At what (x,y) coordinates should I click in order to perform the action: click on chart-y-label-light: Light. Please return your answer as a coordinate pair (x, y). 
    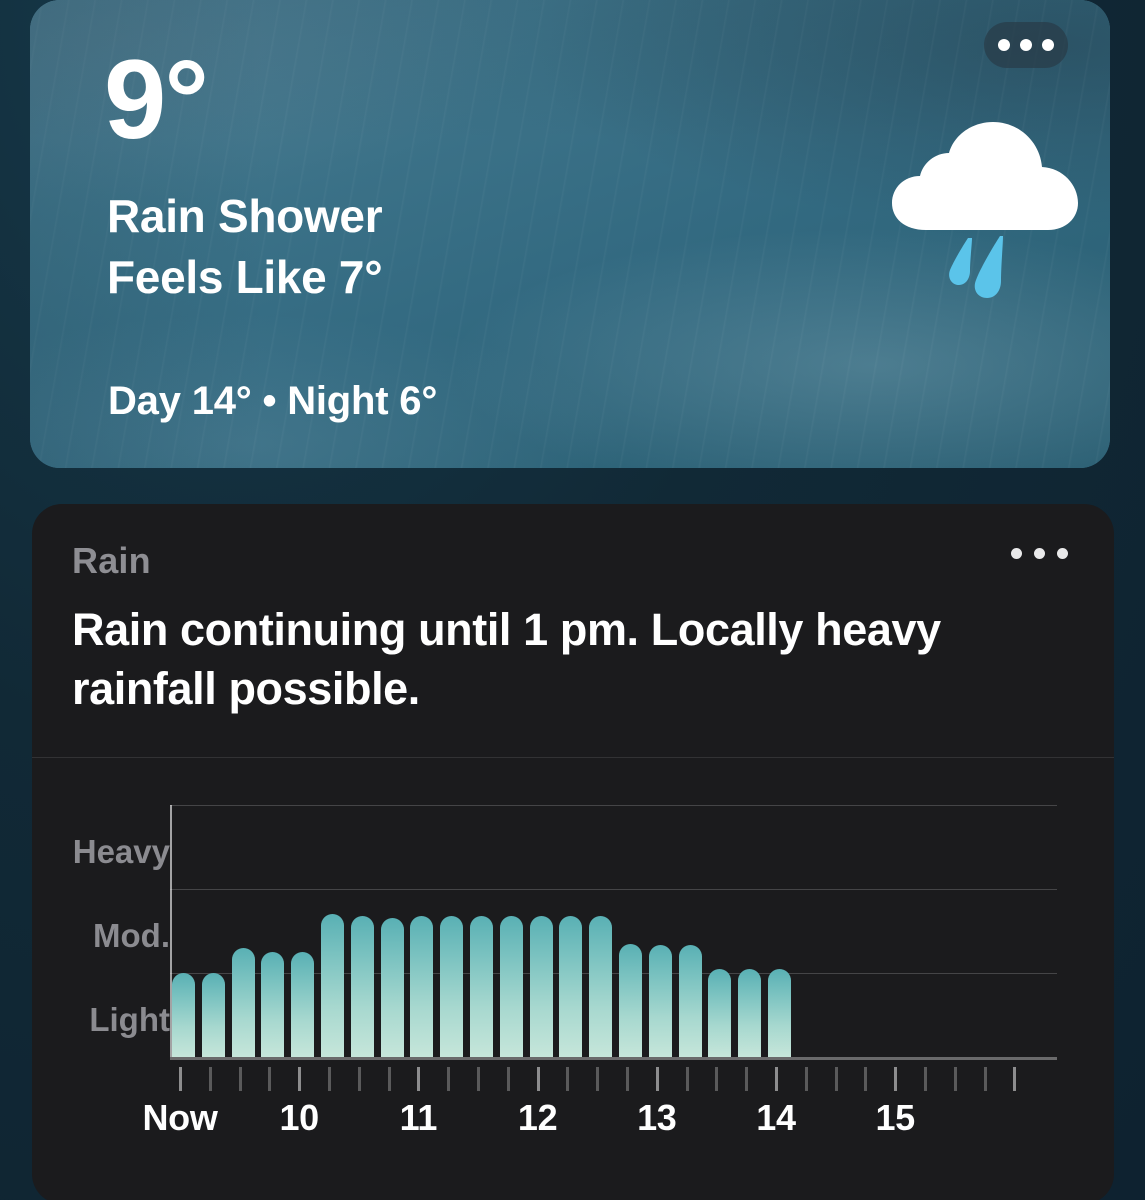
    Looking at the image, I should click on (129, 1019).